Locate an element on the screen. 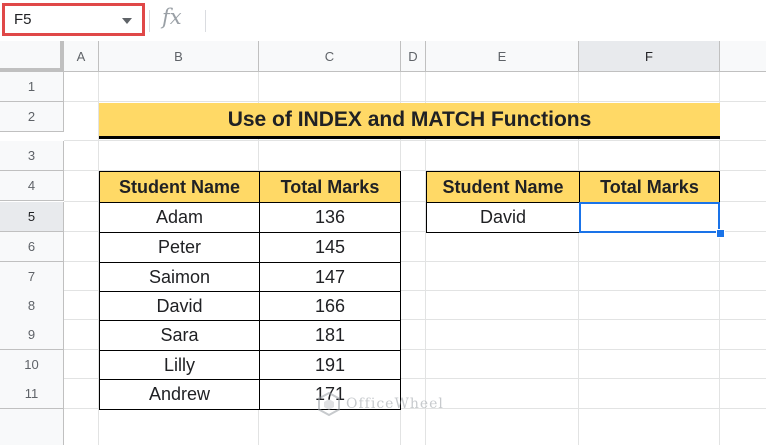 This screenshot has width=766, height=445. officewheel-logo-icon is located at coordinates (329, 404).